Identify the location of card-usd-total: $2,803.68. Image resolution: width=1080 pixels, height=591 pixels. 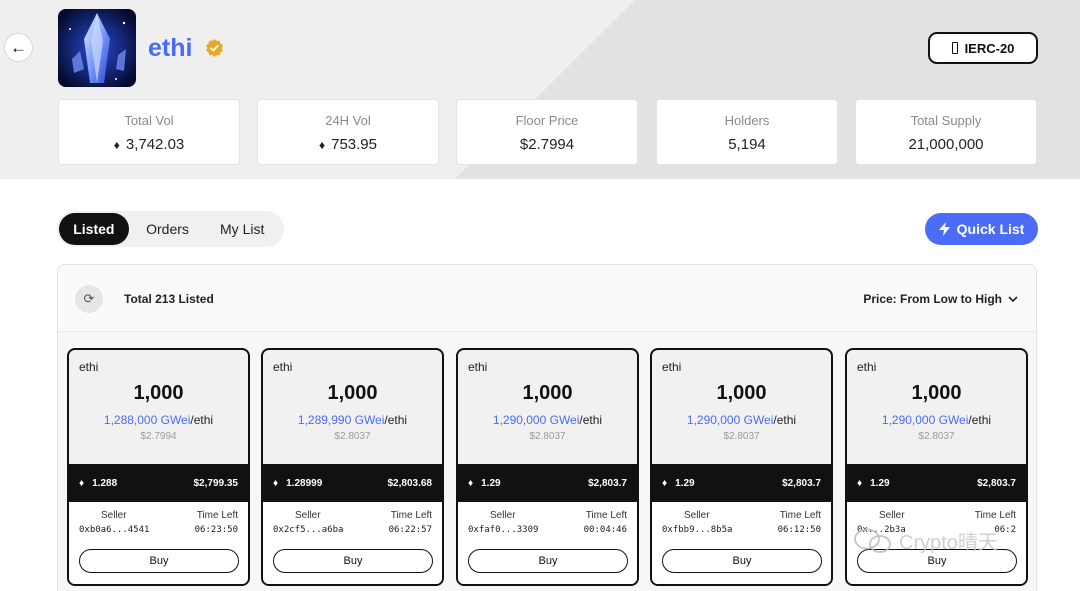
(410, 483).